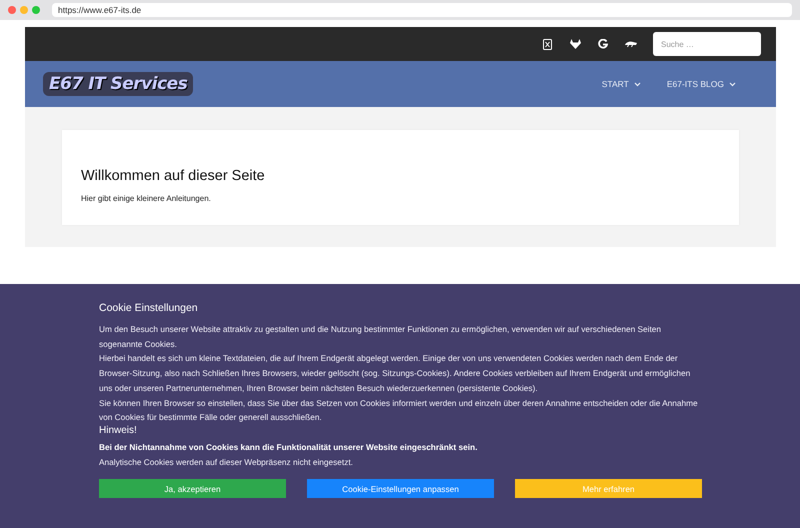  Describe the element at coordinates (400, 488) in the screenshot. I see `cookie-button: Cookie-Einstellungen anpassen` at that location.